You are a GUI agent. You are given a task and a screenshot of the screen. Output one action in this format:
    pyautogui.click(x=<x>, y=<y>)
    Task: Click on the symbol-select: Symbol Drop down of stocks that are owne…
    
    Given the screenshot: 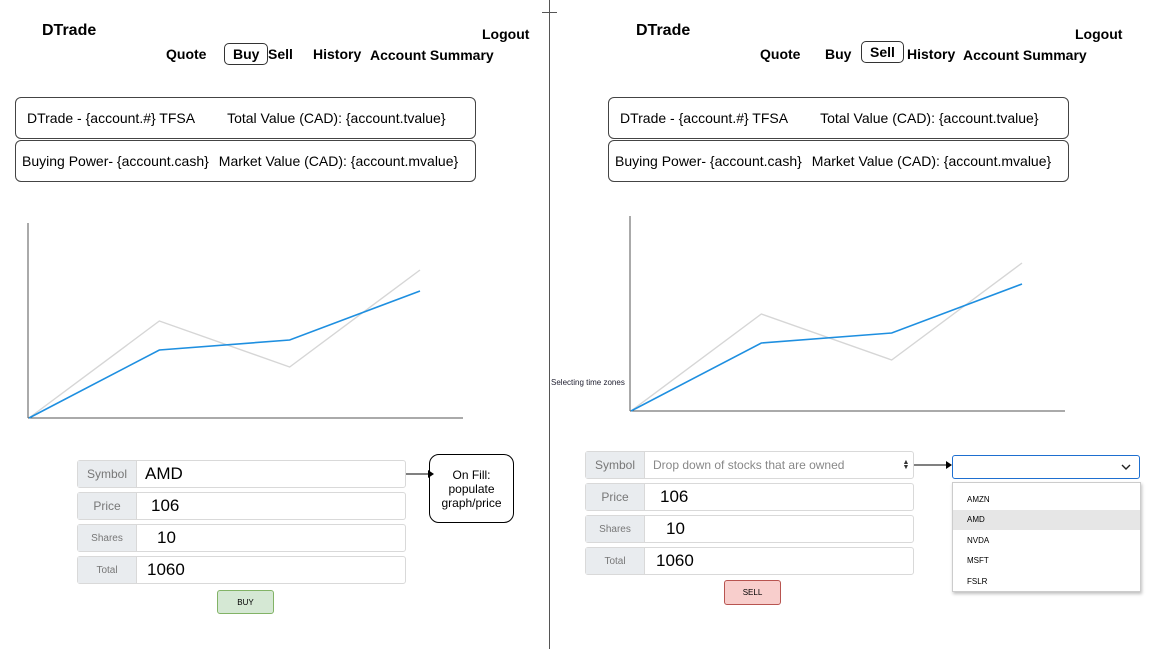 What is the action you would take?
    pyautogui.click(x=749, y=465)
    